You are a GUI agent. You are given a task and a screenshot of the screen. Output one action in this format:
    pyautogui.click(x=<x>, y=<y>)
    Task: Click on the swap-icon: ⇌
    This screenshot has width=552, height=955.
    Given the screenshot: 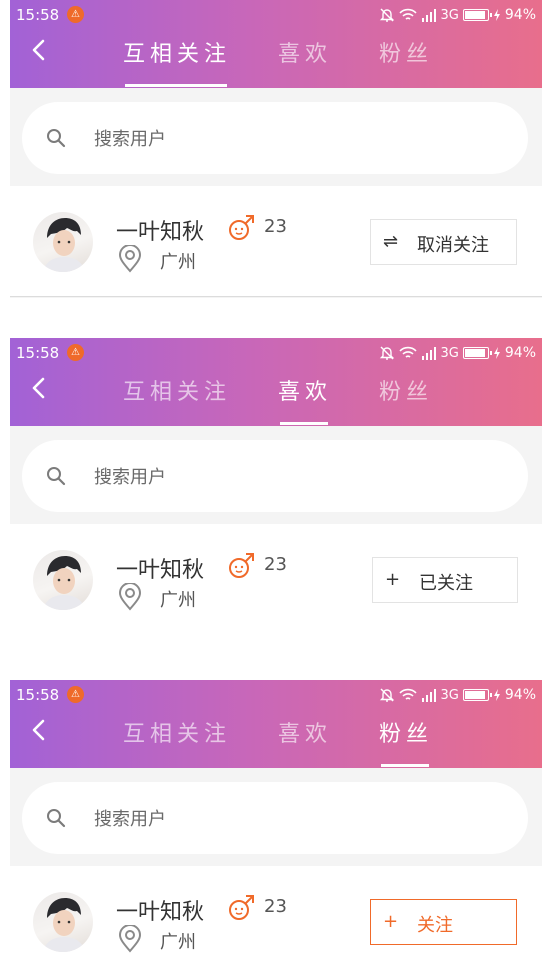 What is the action you would take?
    pyautogui.click(x=391, y=241)
    